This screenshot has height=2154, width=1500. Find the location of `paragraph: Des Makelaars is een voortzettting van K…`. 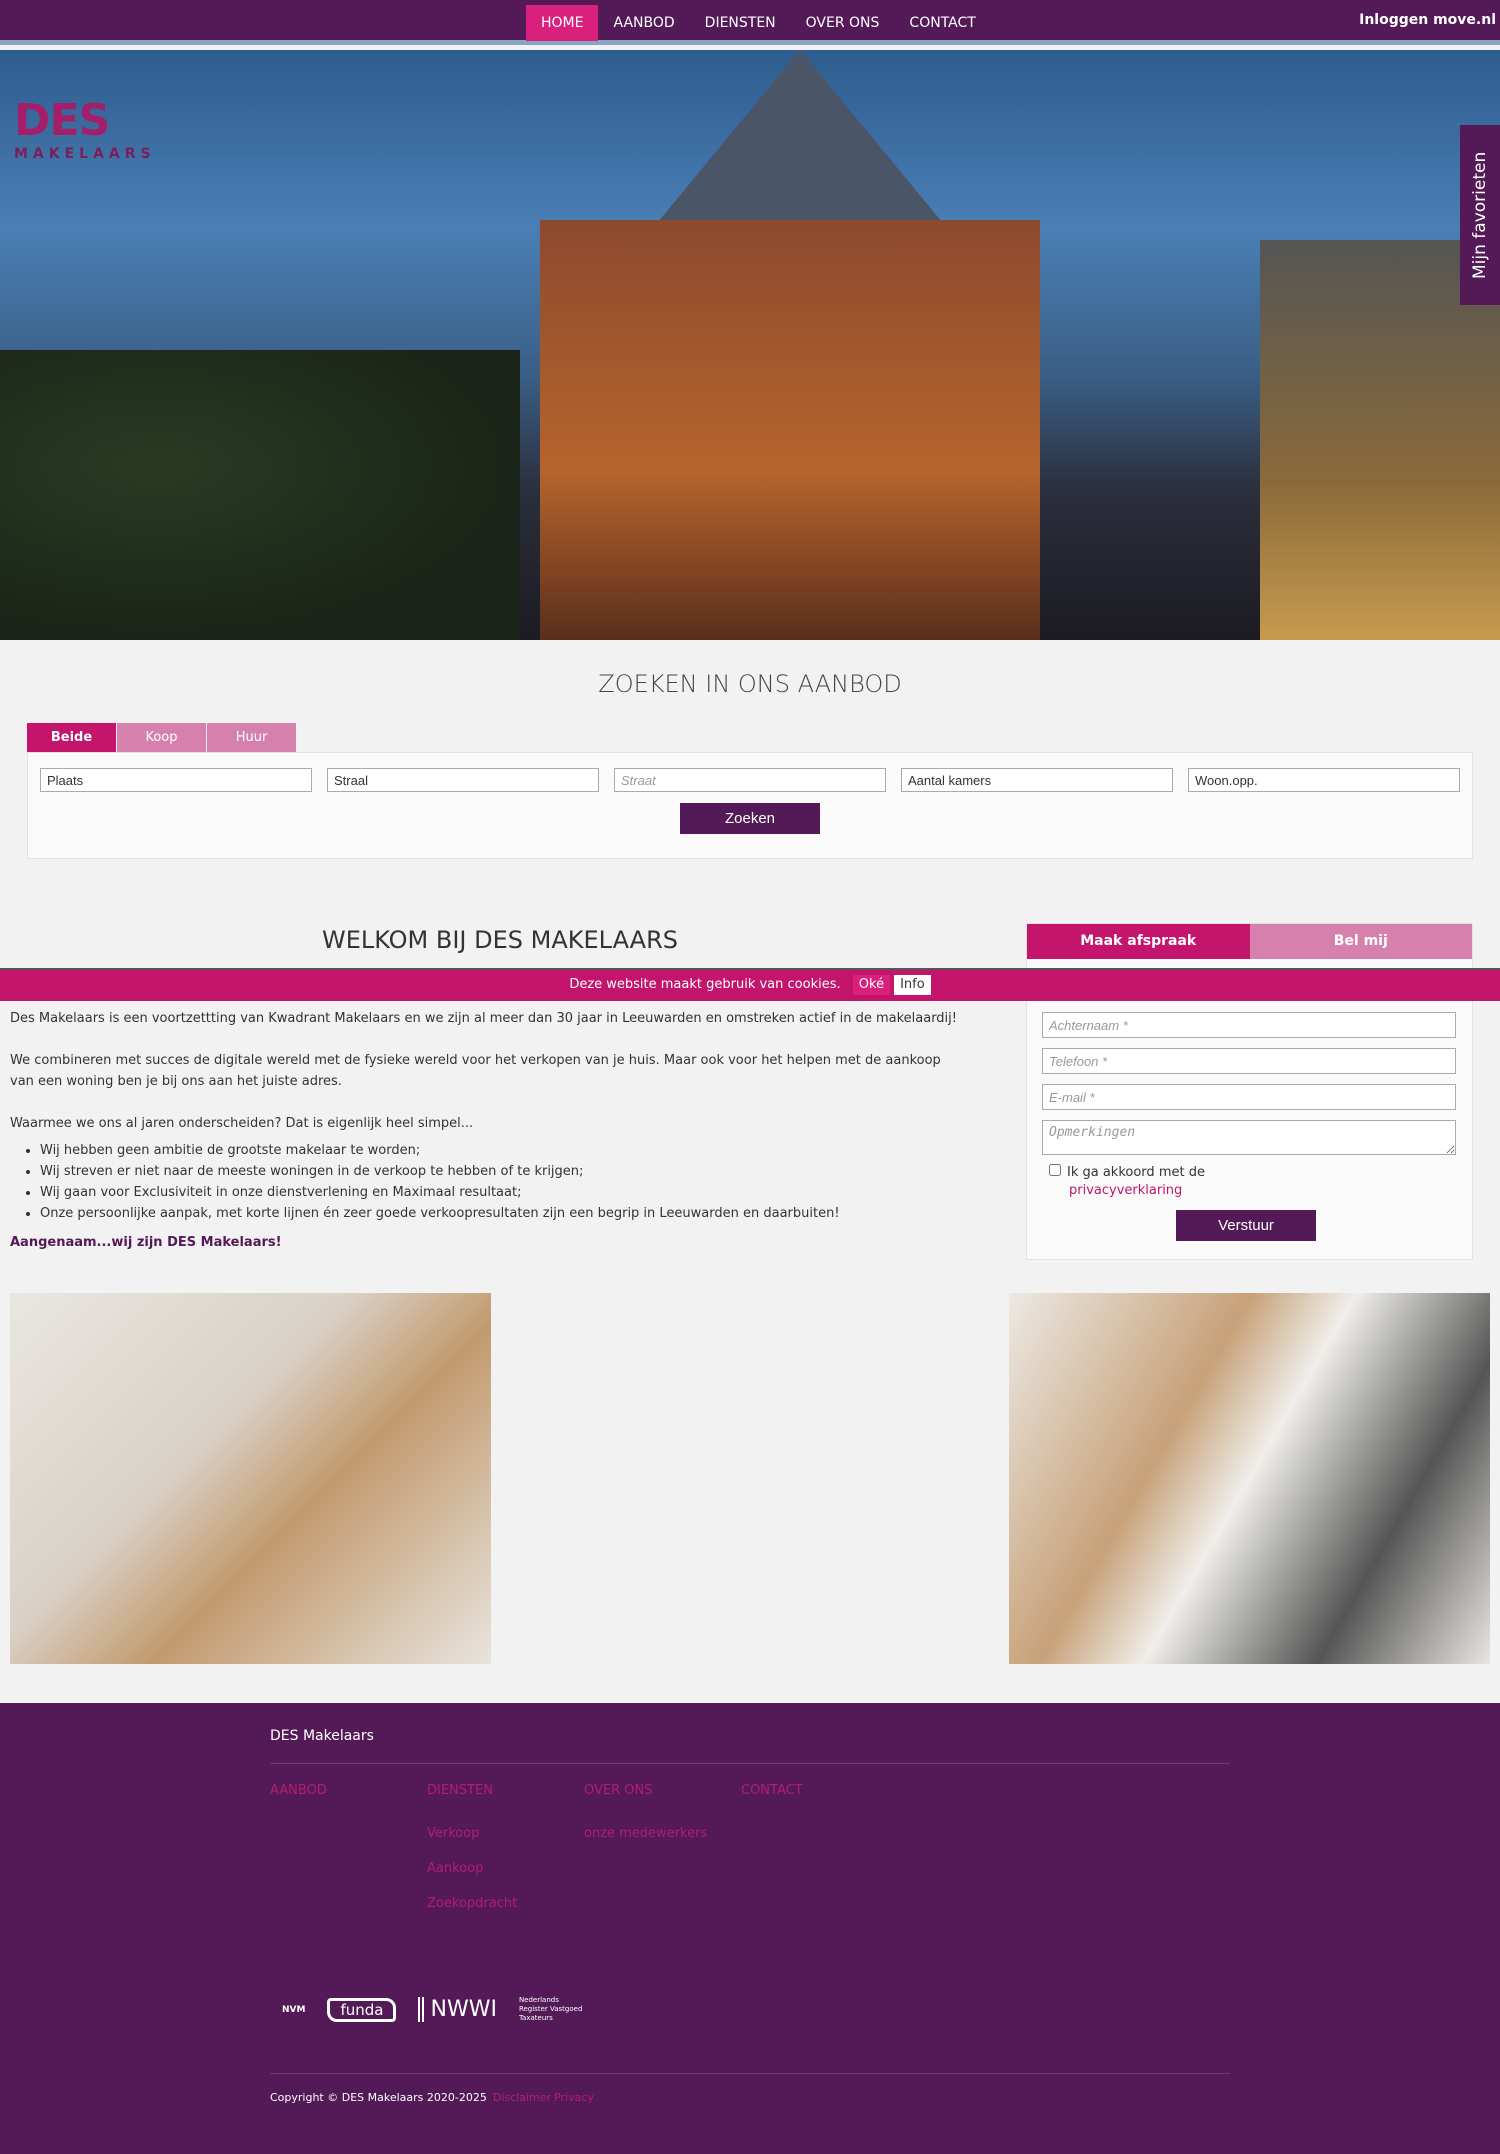

paragraph: Des Makelaars is een voortzettting van K… is located at coordinates (483, 1018).